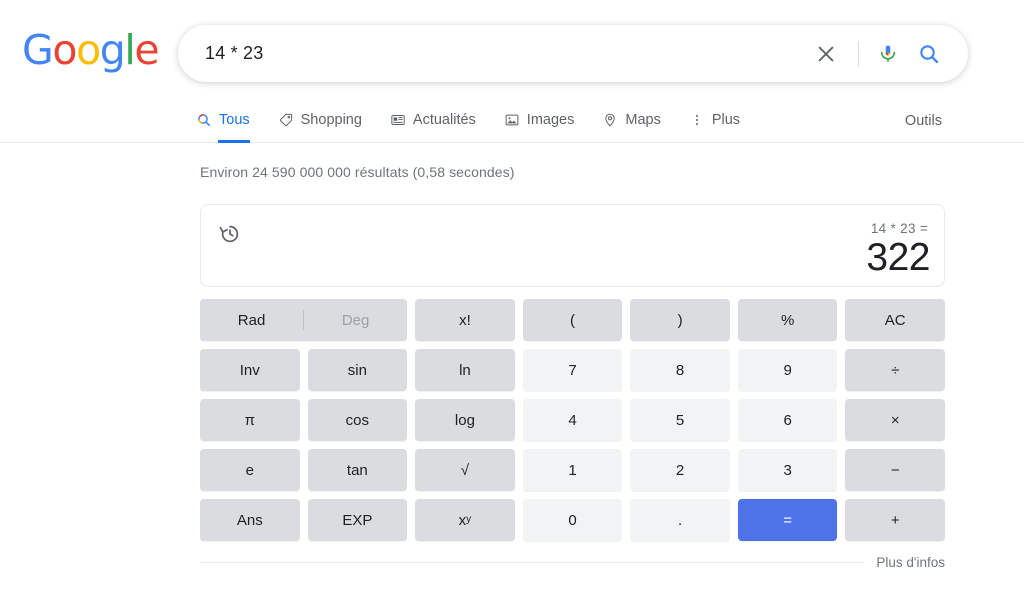 The width and height of the screenshot is (1024, 612). What do you see at coordinates (357, 470) in the screenshot?
I see `calc-key-tan: tan` at bounding box center [357, 470].